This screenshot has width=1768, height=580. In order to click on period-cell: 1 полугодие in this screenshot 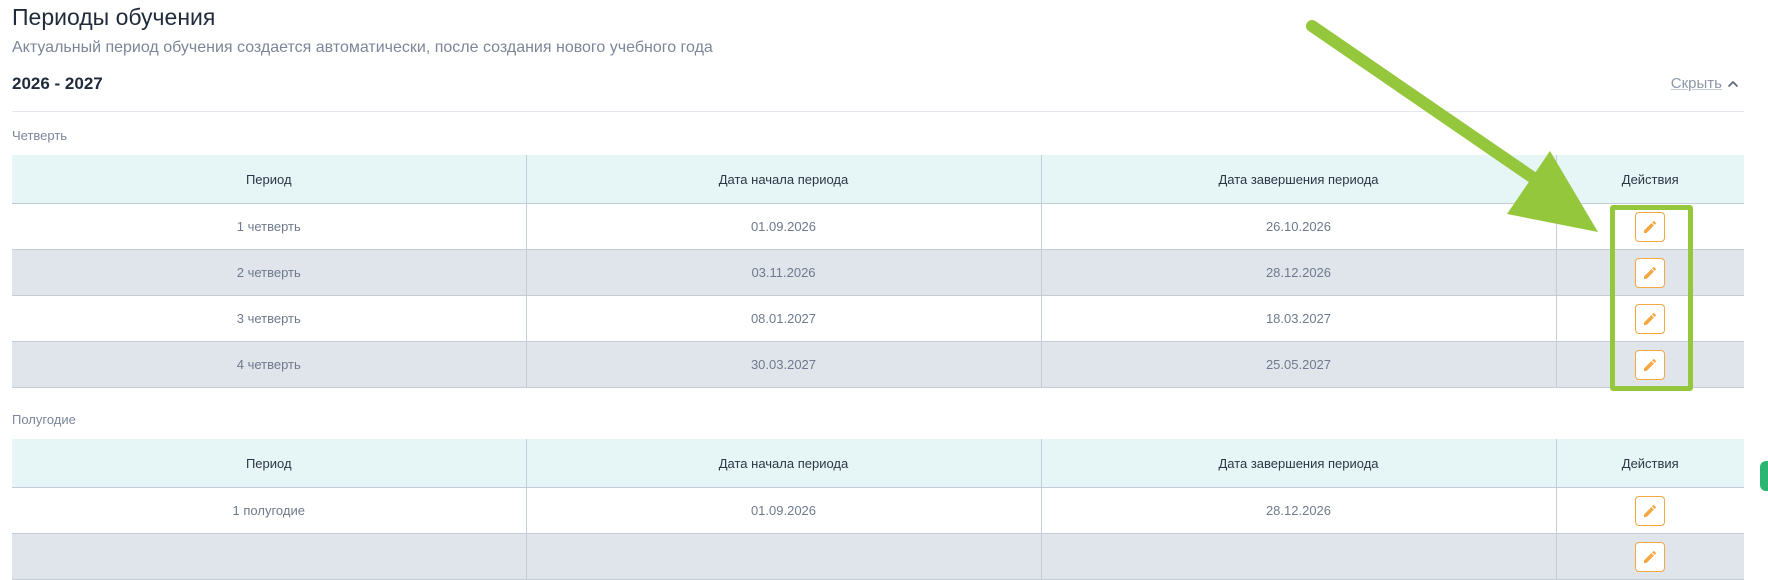, I will do `click(269, 510)`.